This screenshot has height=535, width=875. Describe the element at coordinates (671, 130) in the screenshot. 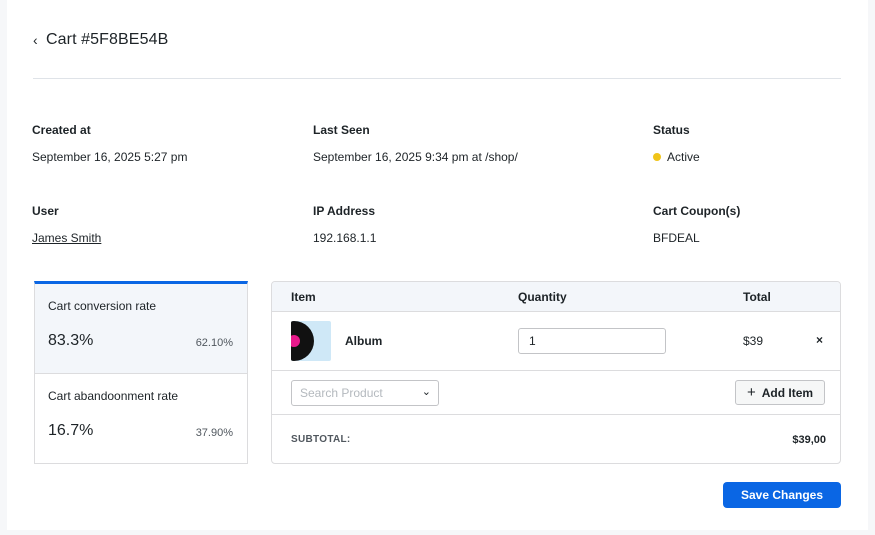

I see `status-label: Status` at that location.